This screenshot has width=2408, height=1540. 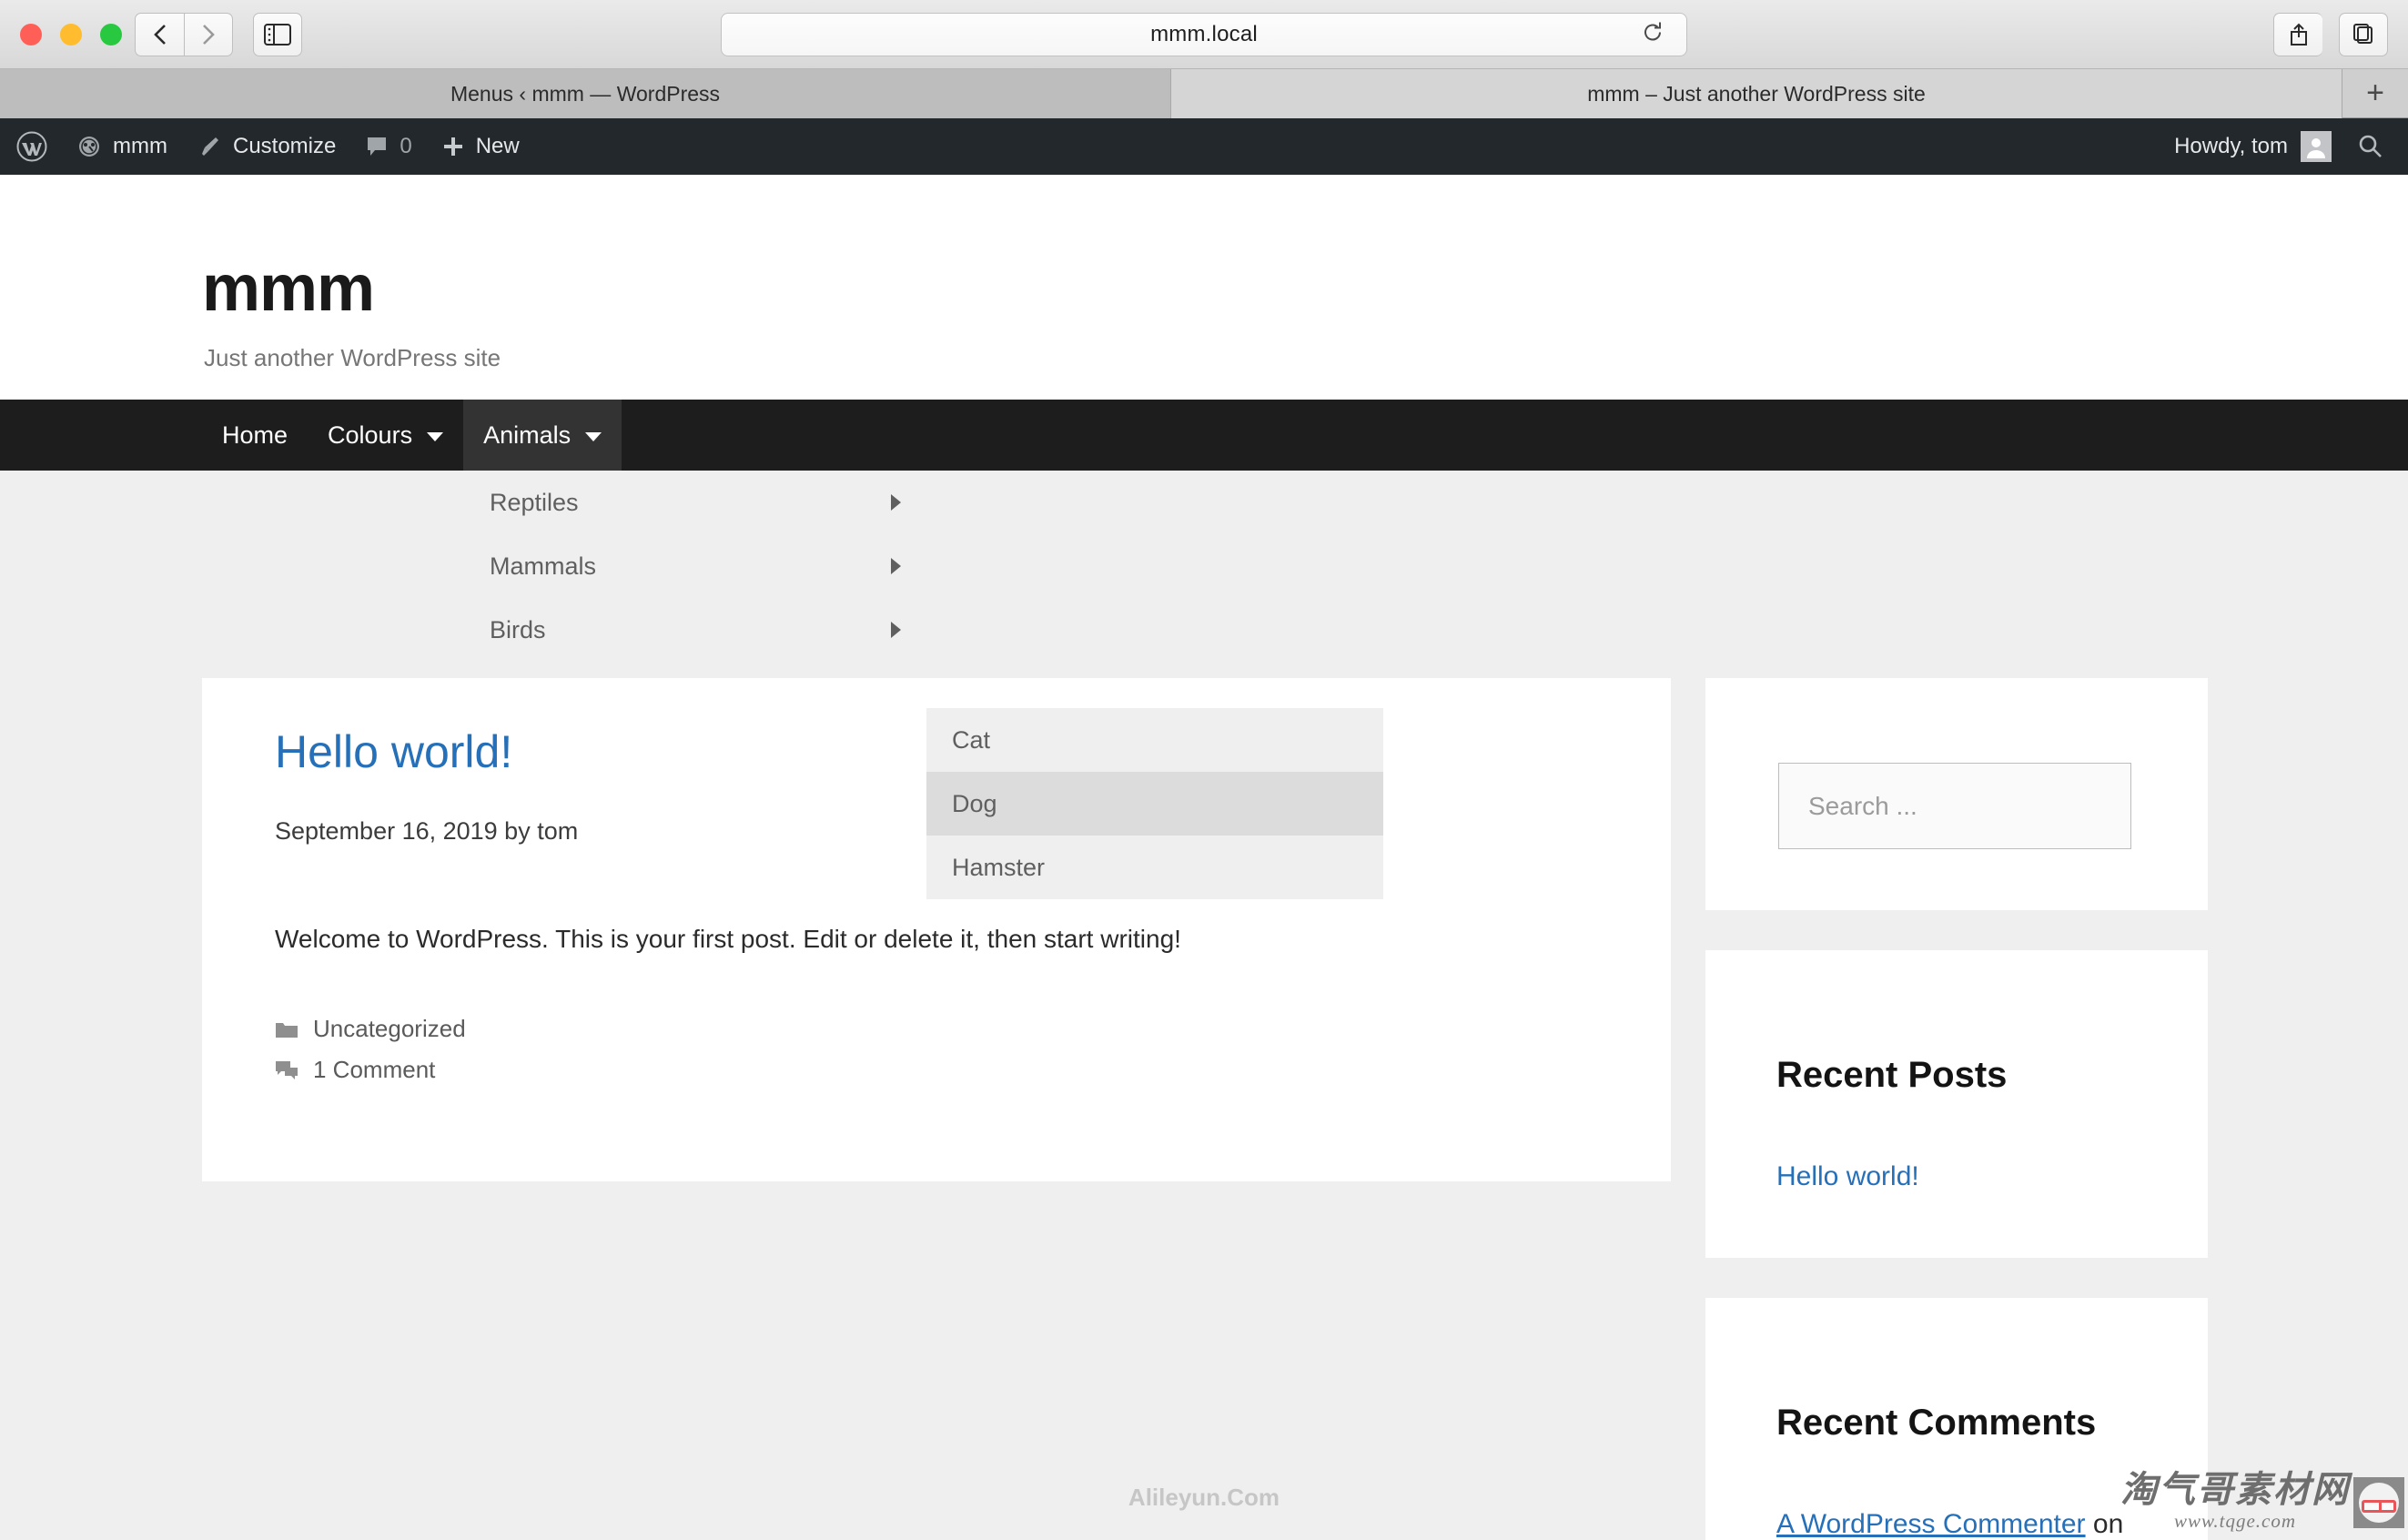 I want to click on post-comments-row: 1 Comment, so click(x=370, y=1070).